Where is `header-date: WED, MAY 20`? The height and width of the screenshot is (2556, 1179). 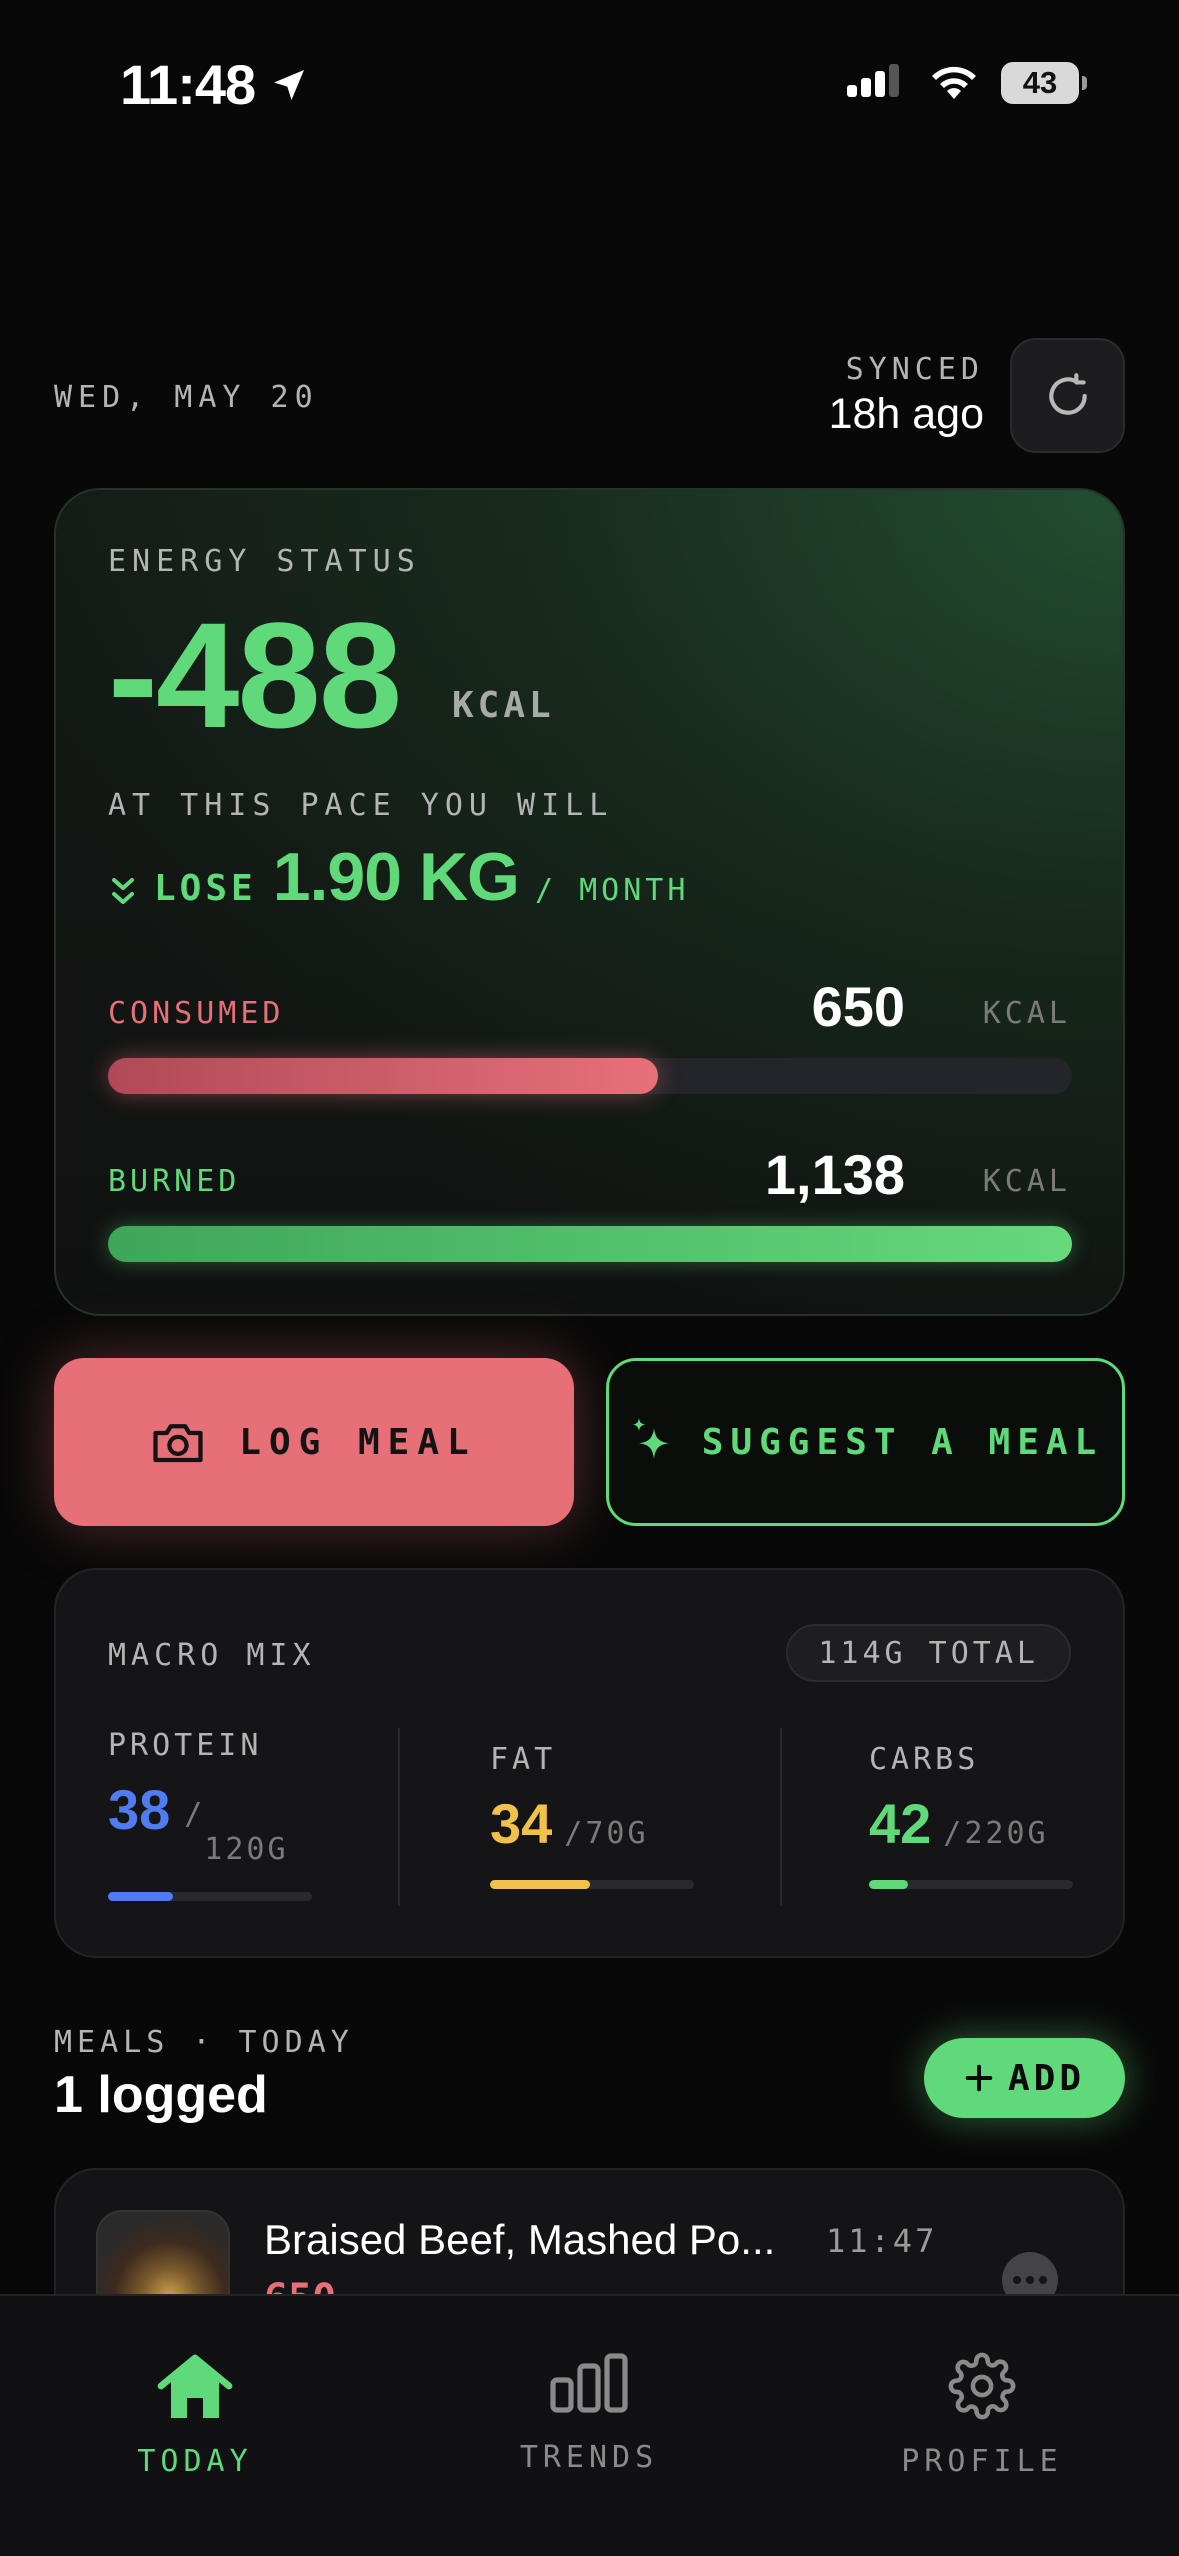 header-date: WED, MAY 20 is located at coordinates (186, 397).